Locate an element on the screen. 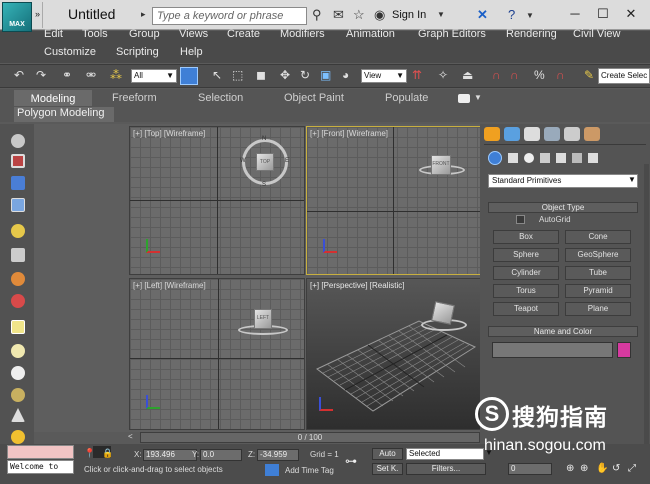 Image resolution: width=650 pixels, height=484 pixels. maxscript-listener-field is located at coordinates (40, 452).